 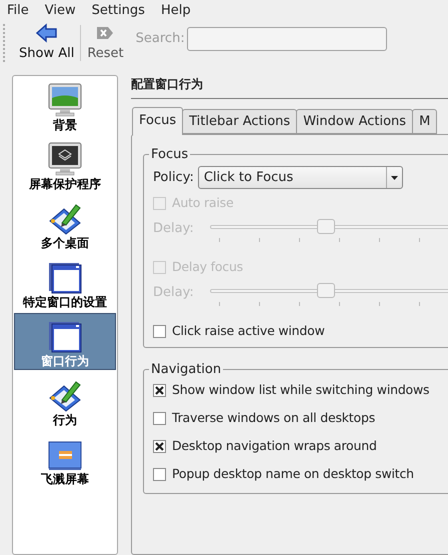 I want to click on checkbox-label: Traverse windows on all desktops, so click(x=274, y=417).